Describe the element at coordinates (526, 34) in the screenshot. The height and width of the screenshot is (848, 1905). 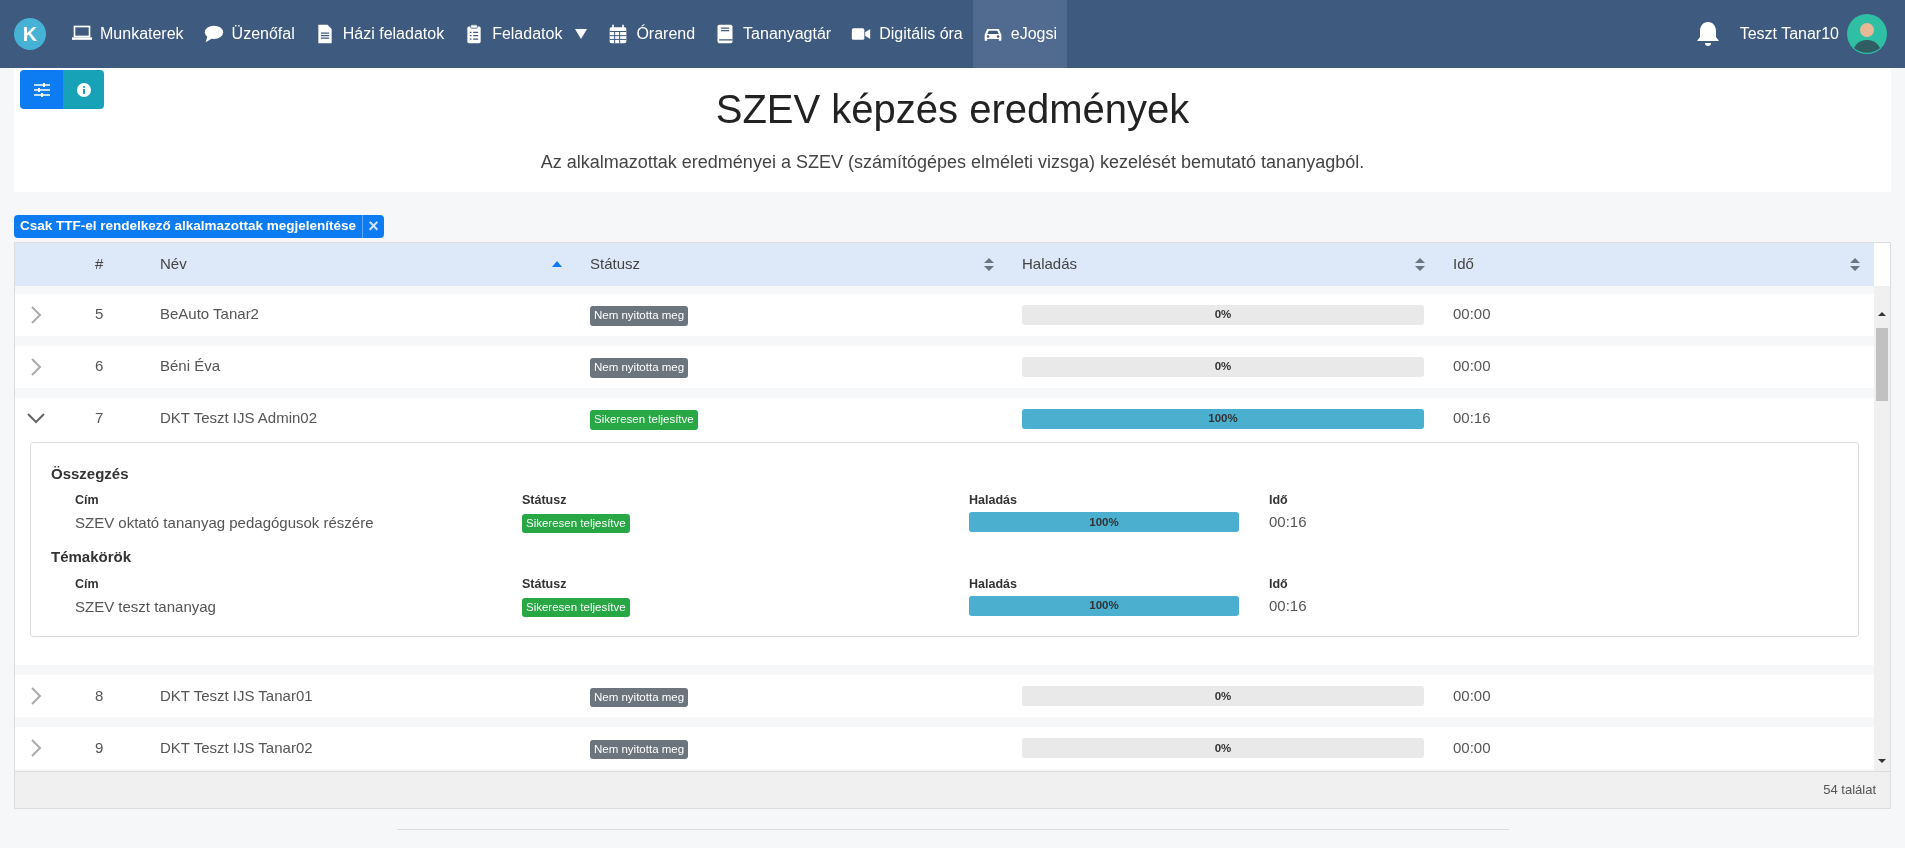
I see `nav-link: Feladatok` at that location.